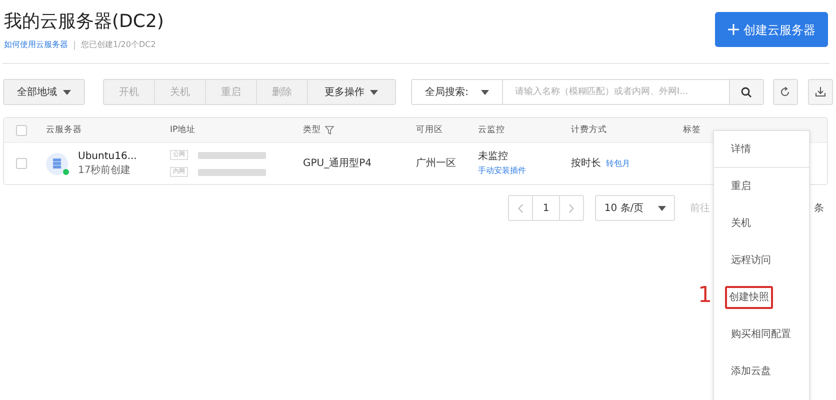  I want to click on annotation-number: 1, so click(705, 296).